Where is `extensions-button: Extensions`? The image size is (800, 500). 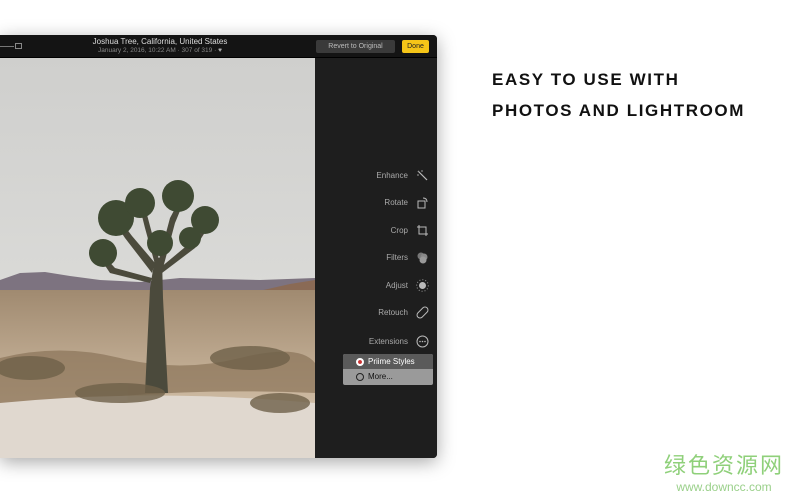
extensions-button: Extensions is located at coordinates (399, 341).